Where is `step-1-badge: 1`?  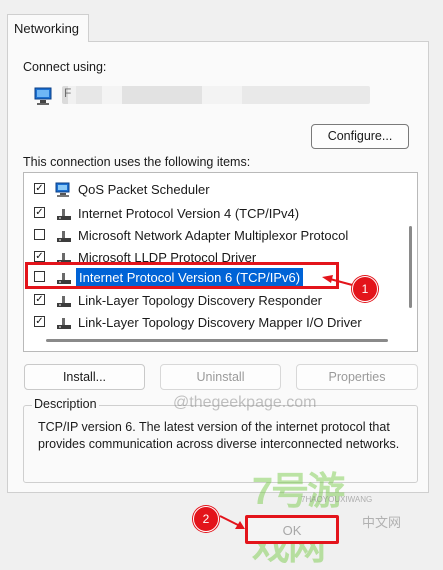 step-1-badge: 1 is located at coordinates (365, 289).